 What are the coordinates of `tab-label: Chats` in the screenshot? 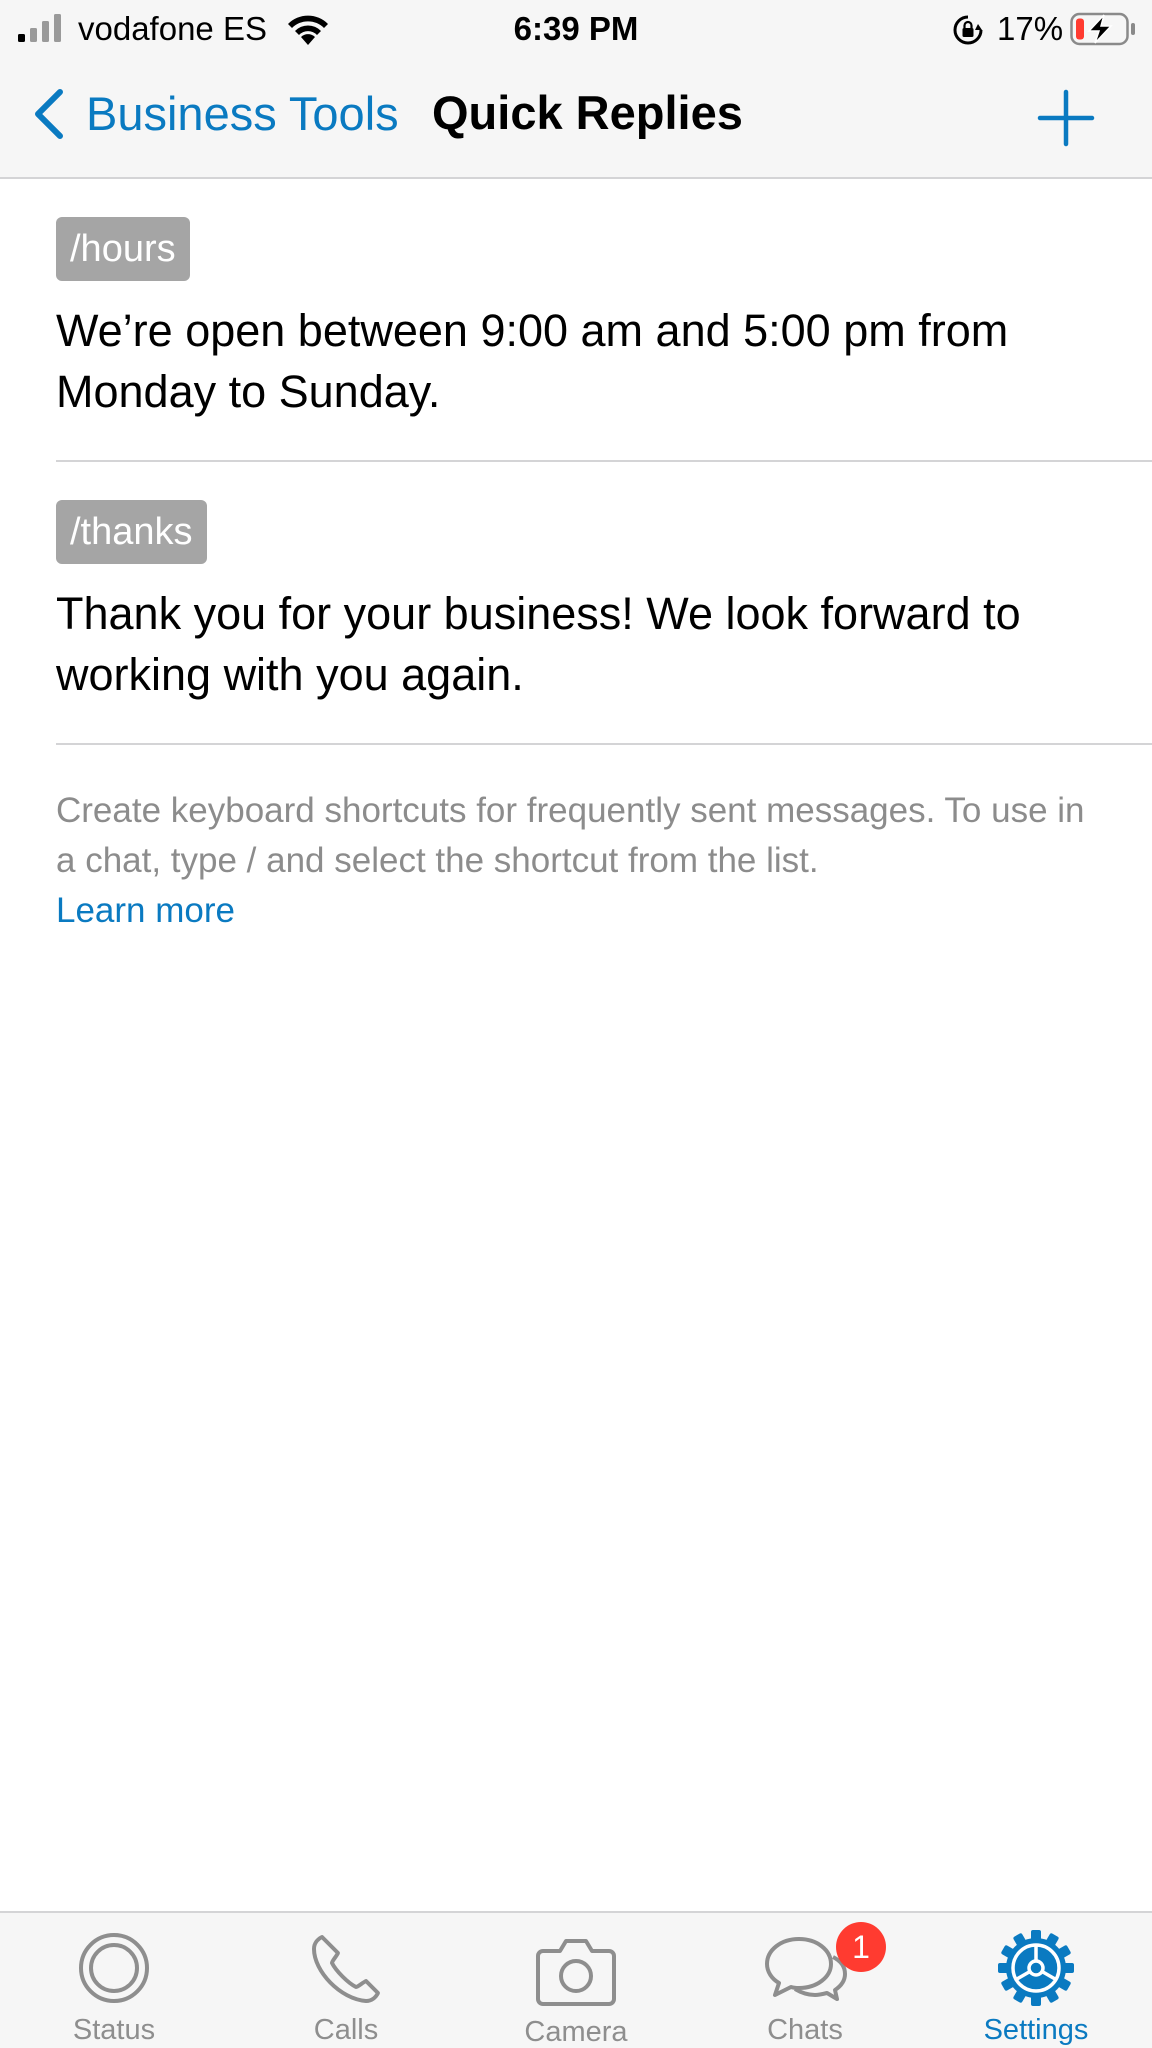 It's located at (805, 2030).